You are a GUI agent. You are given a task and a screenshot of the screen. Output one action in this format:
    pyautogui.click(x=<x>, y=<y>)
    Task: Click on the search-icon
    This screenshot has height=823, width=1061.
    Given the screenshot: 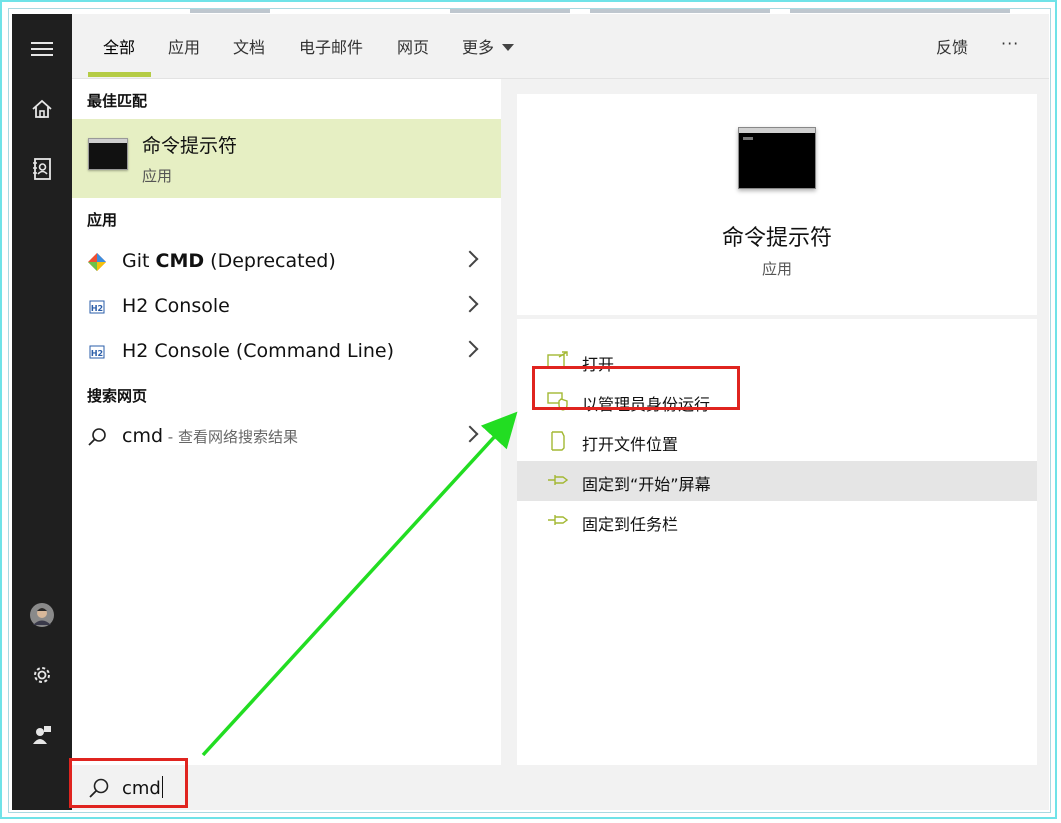 What is the action you would take?
    pyautogui.click(x=97, y=437)
    